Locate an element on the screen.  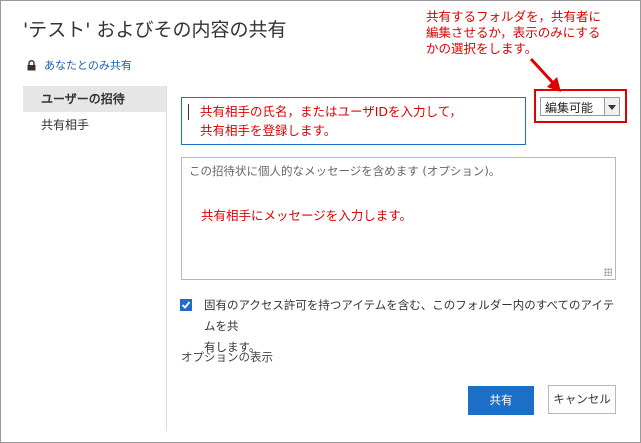
message-placeholder: この招待状に個人的なメッセージを含めます (オプション)。 is located at coordinates (345, 171).